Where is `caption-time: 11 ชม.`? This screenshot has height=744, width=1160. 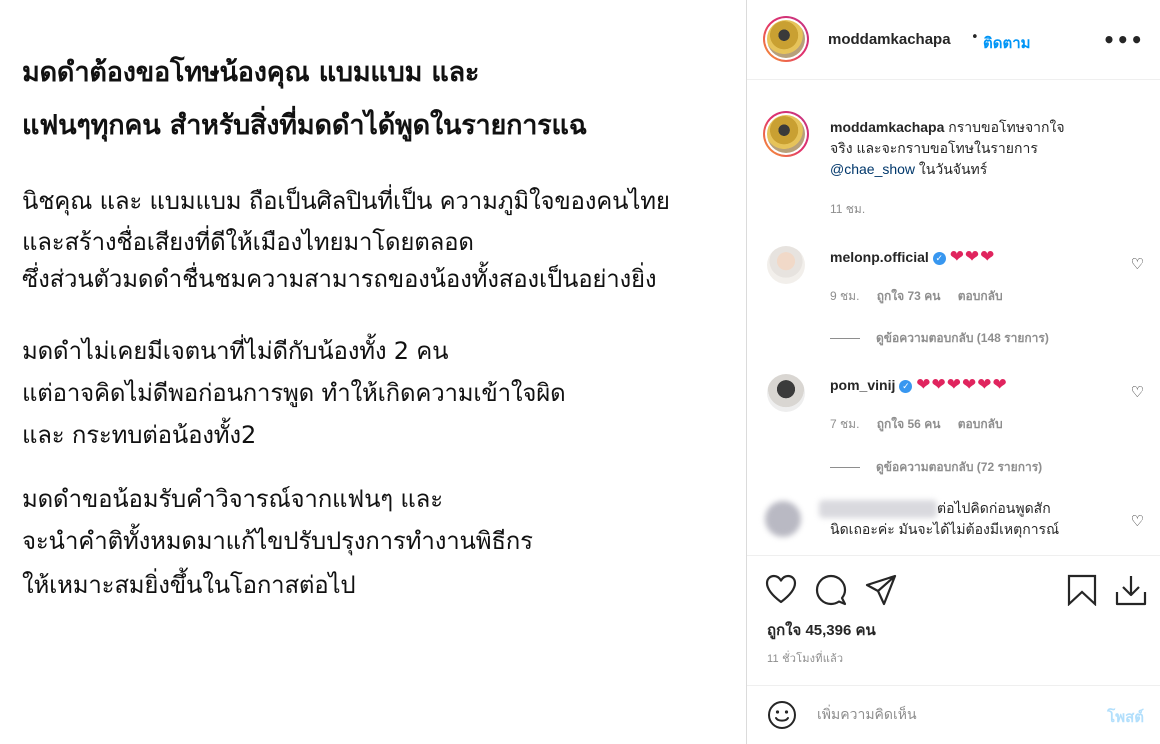
caption-time: 11 ชม. is located at coordinates (848, 209).